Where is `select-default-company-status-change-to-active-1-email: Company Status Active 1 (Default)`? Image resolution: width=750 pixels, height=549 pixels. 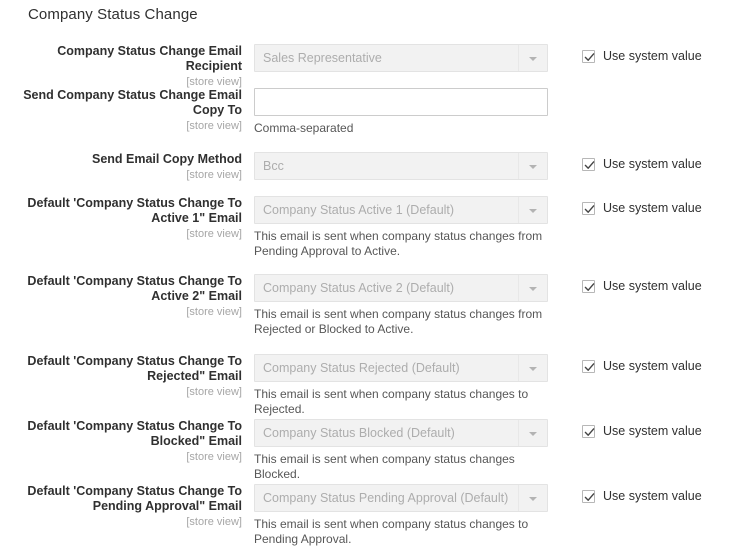
select-default-company-status-change-to-active-1-email: Company Status Active 1 (Default) is located at coordinates (401, 210).